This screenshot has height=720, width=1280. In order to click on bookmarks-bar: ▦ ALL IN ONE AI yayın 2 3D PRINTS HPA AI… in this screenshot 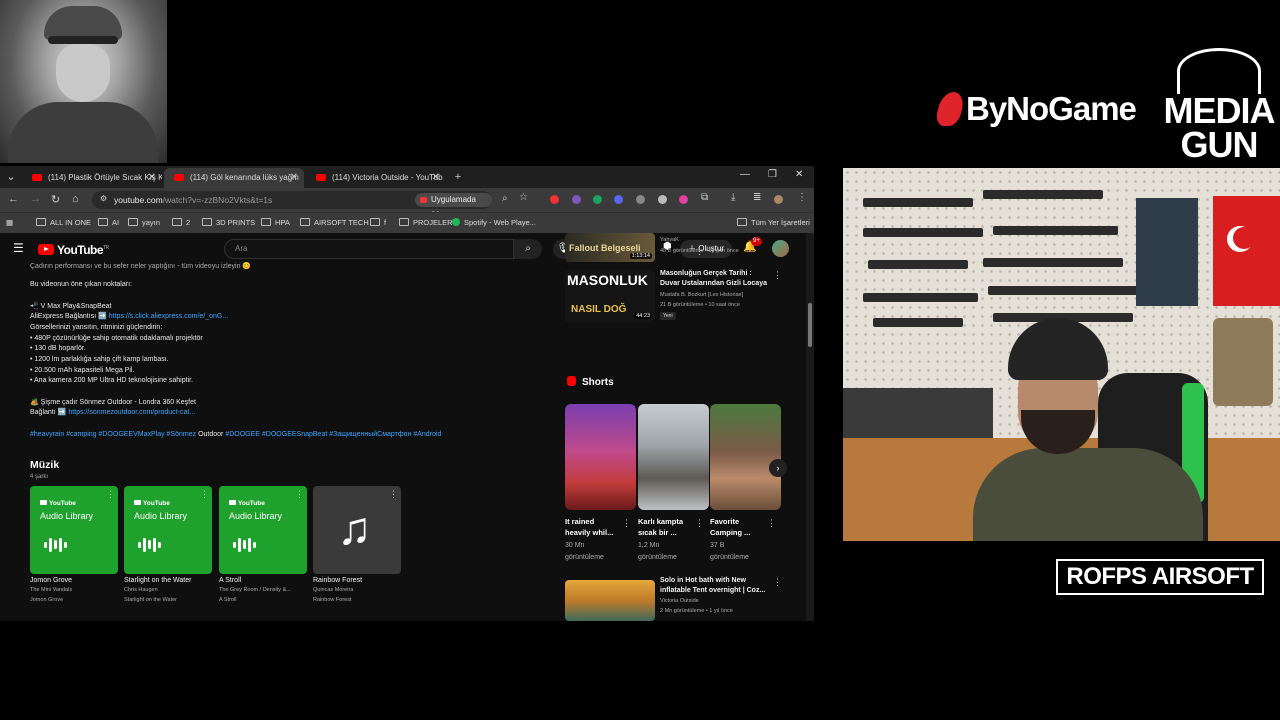, I will do `click(407, 222)`.